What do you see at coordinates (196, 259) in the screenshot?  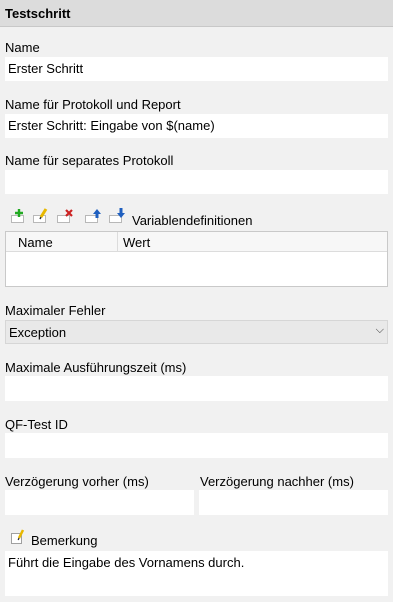 I see `variables-table: Name Wert` at bounding box center [196, 259].